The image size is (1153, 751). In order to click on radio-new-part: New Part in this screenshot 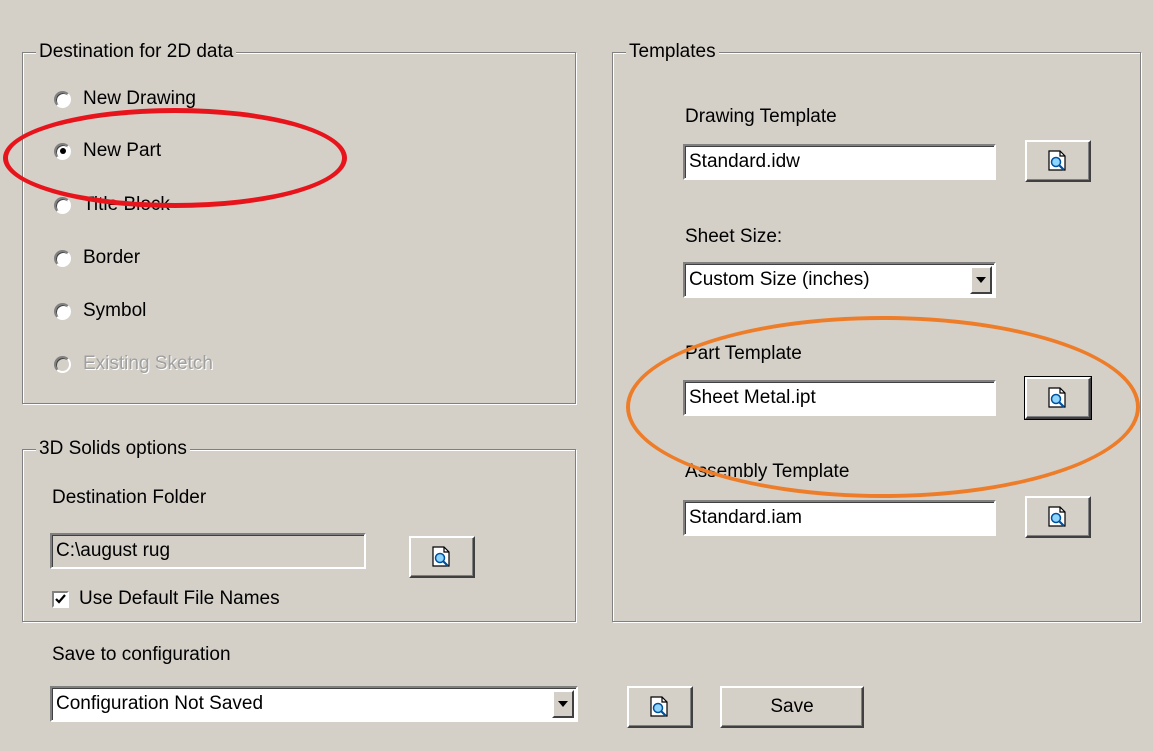, I will do `click(107, 151)`.